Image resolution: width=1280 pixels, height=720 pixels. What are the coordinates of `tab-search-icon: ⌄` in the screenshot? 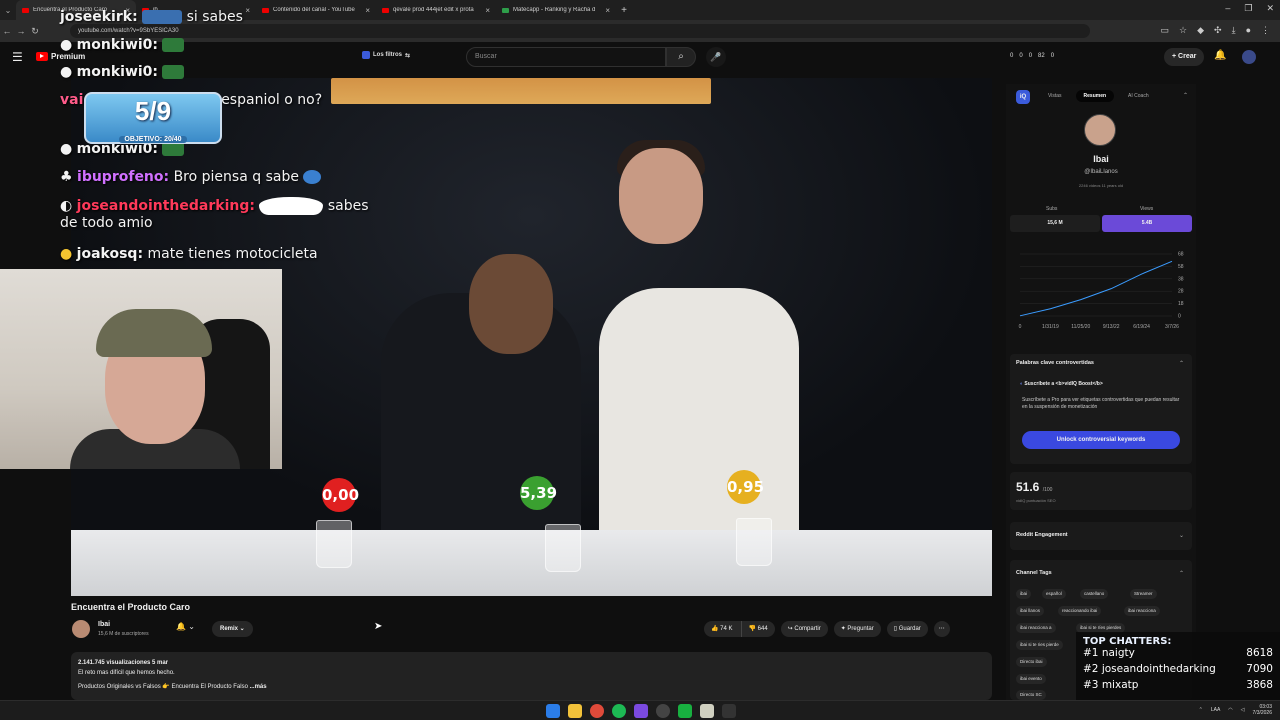 It's located at (8, 10).